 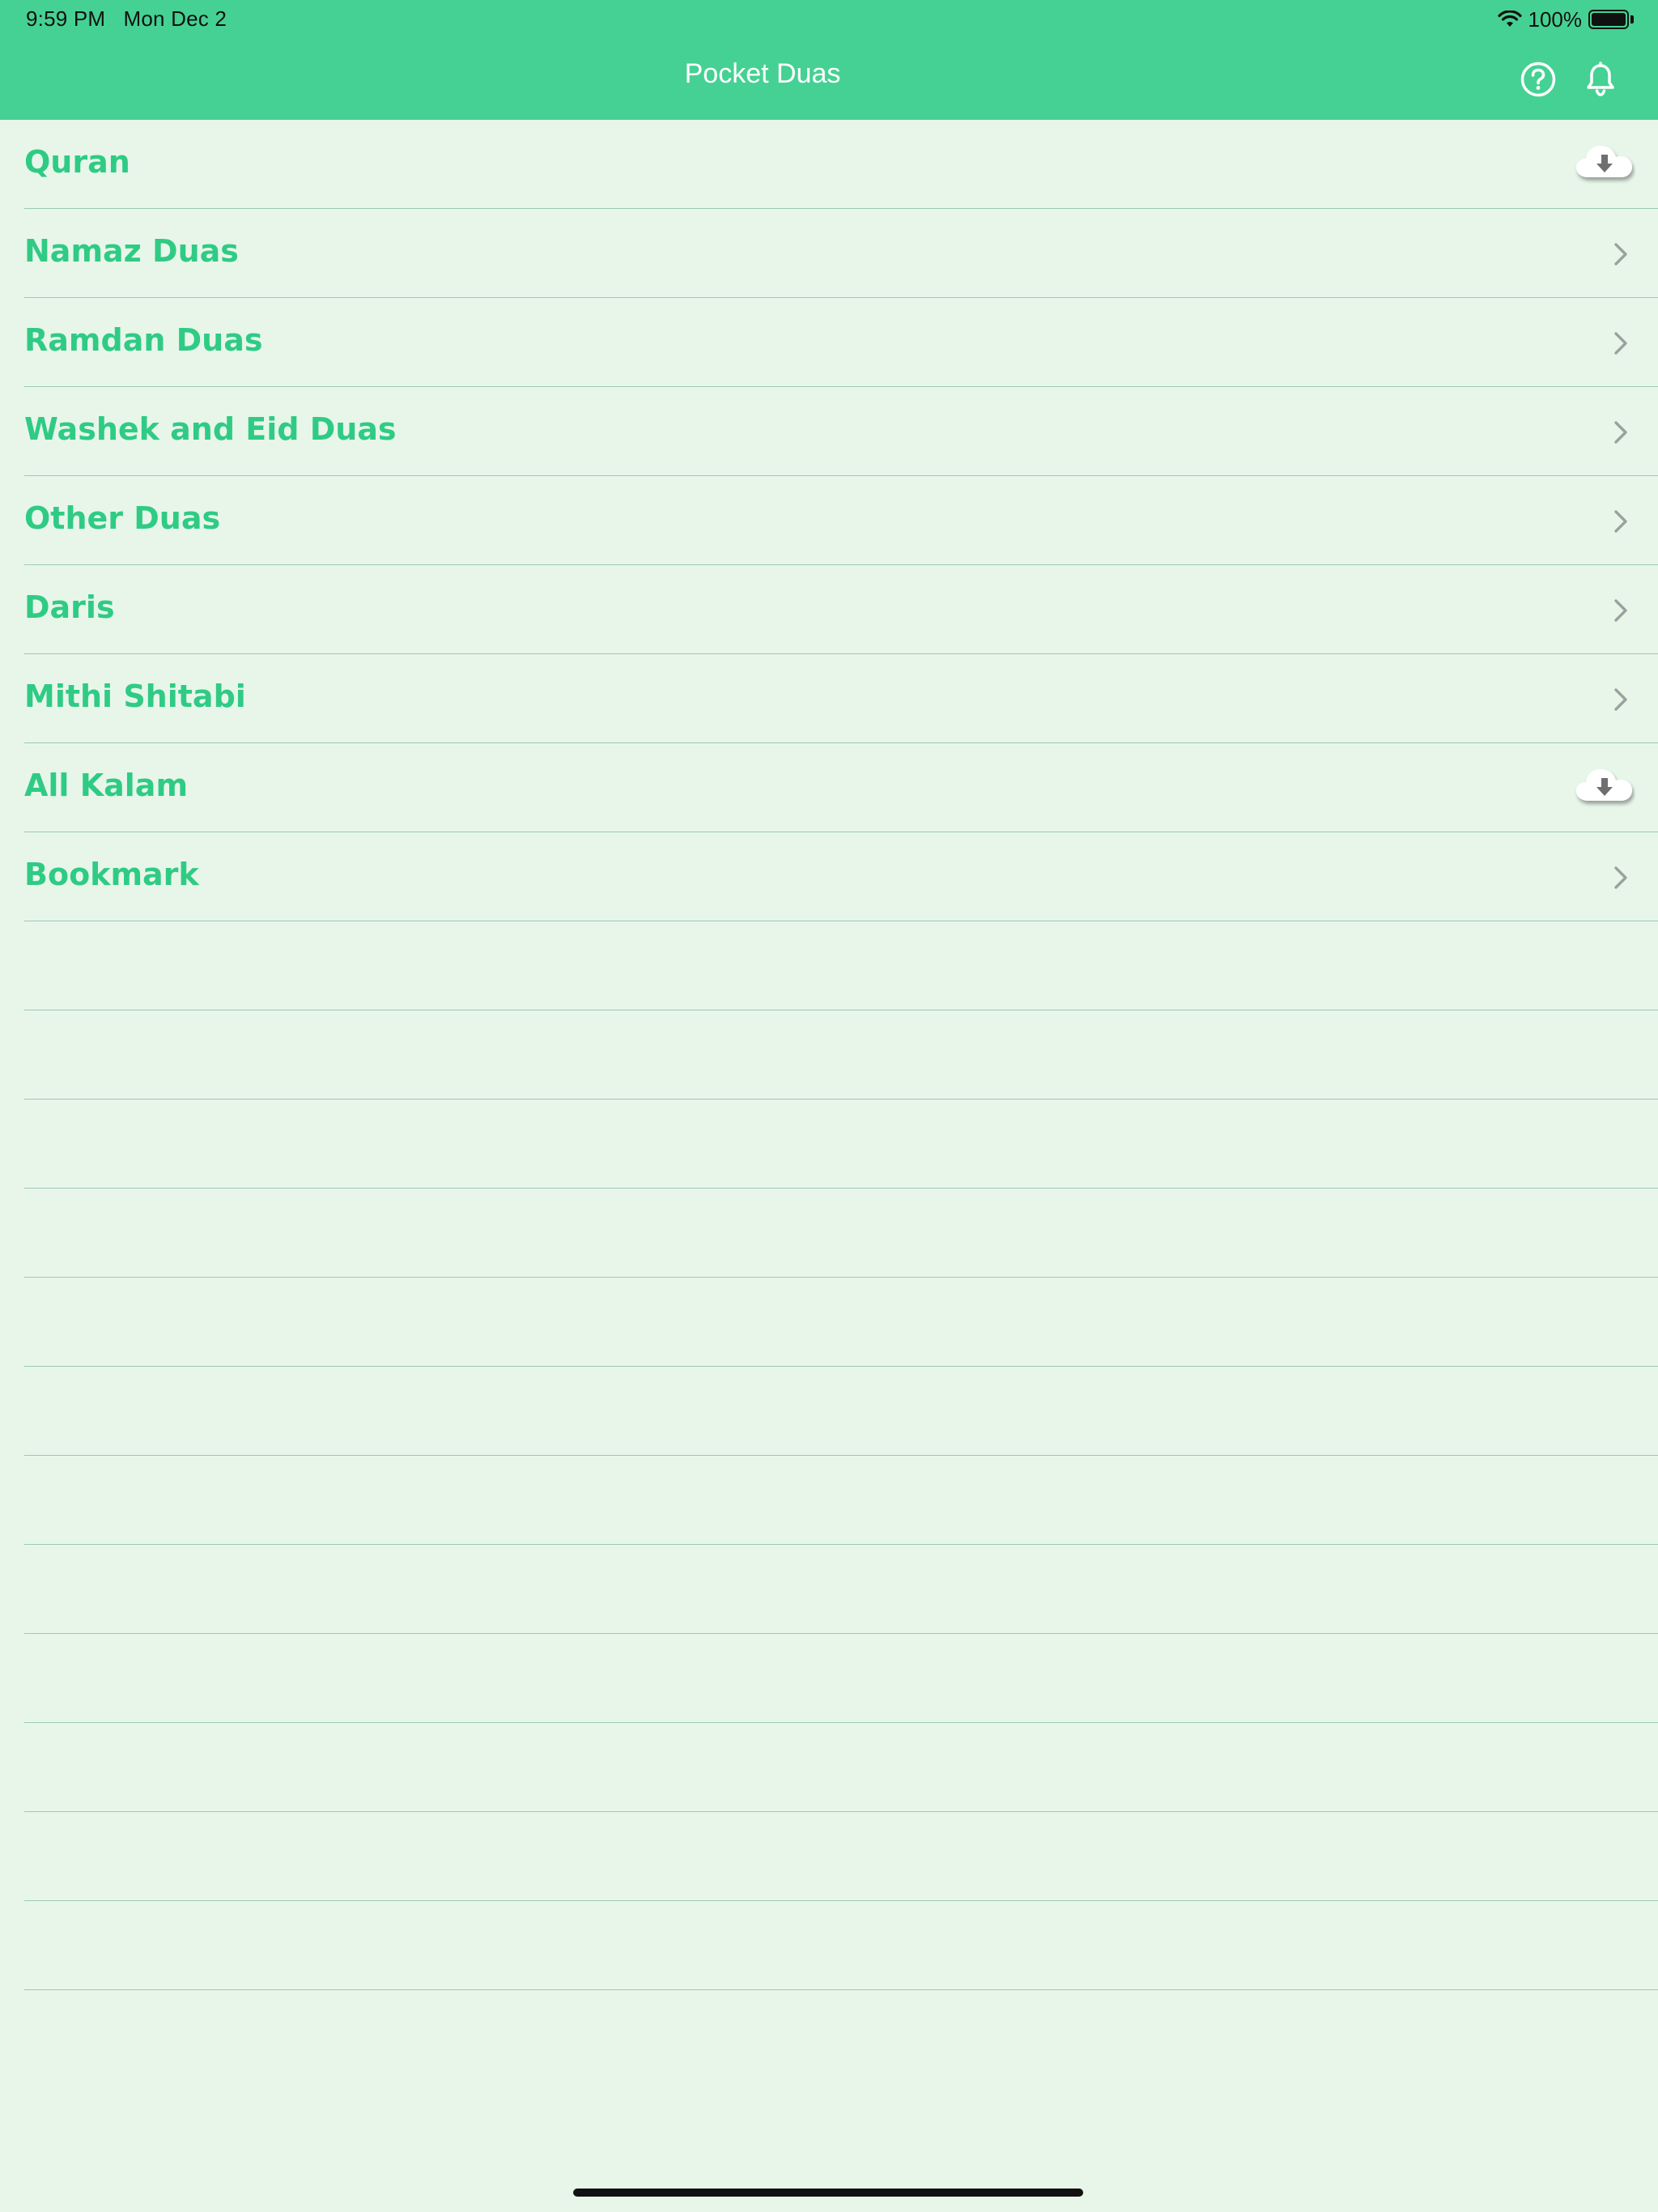 What do you see at coordinates (122, 518) in the screenshot?
I see `list-item-label: Other Duas` at bounding box center [122, 518].